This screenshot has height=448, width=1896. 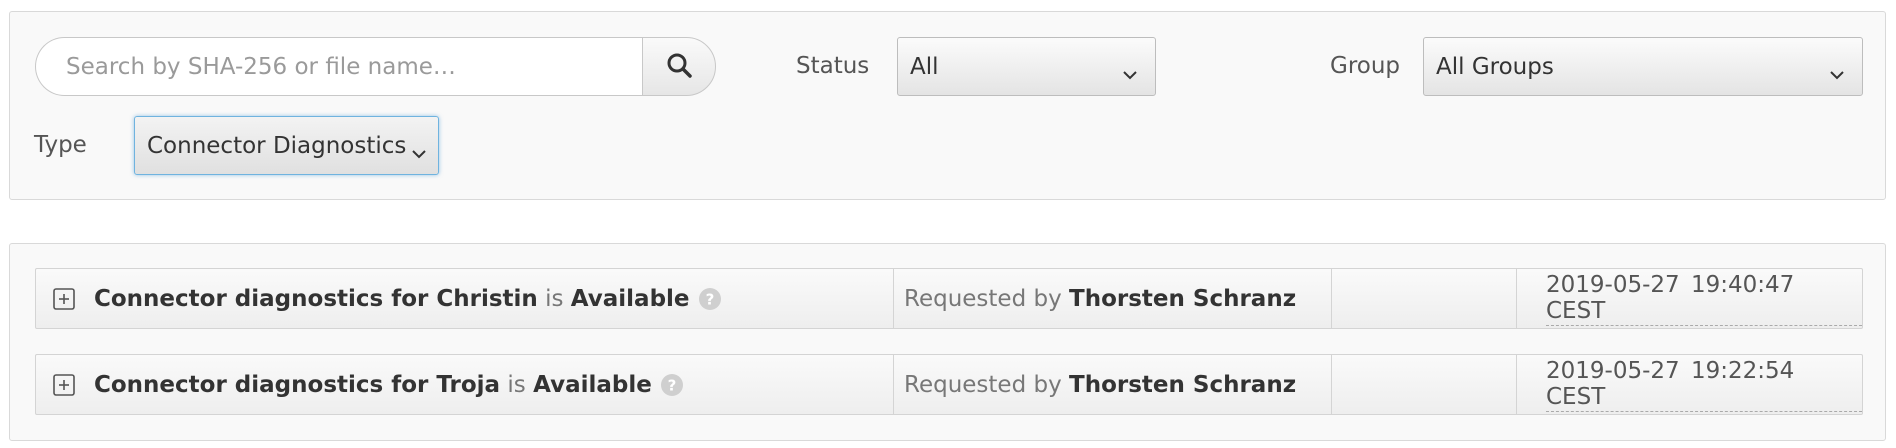 I want to click on search-icon, so click(x=679, y=67).